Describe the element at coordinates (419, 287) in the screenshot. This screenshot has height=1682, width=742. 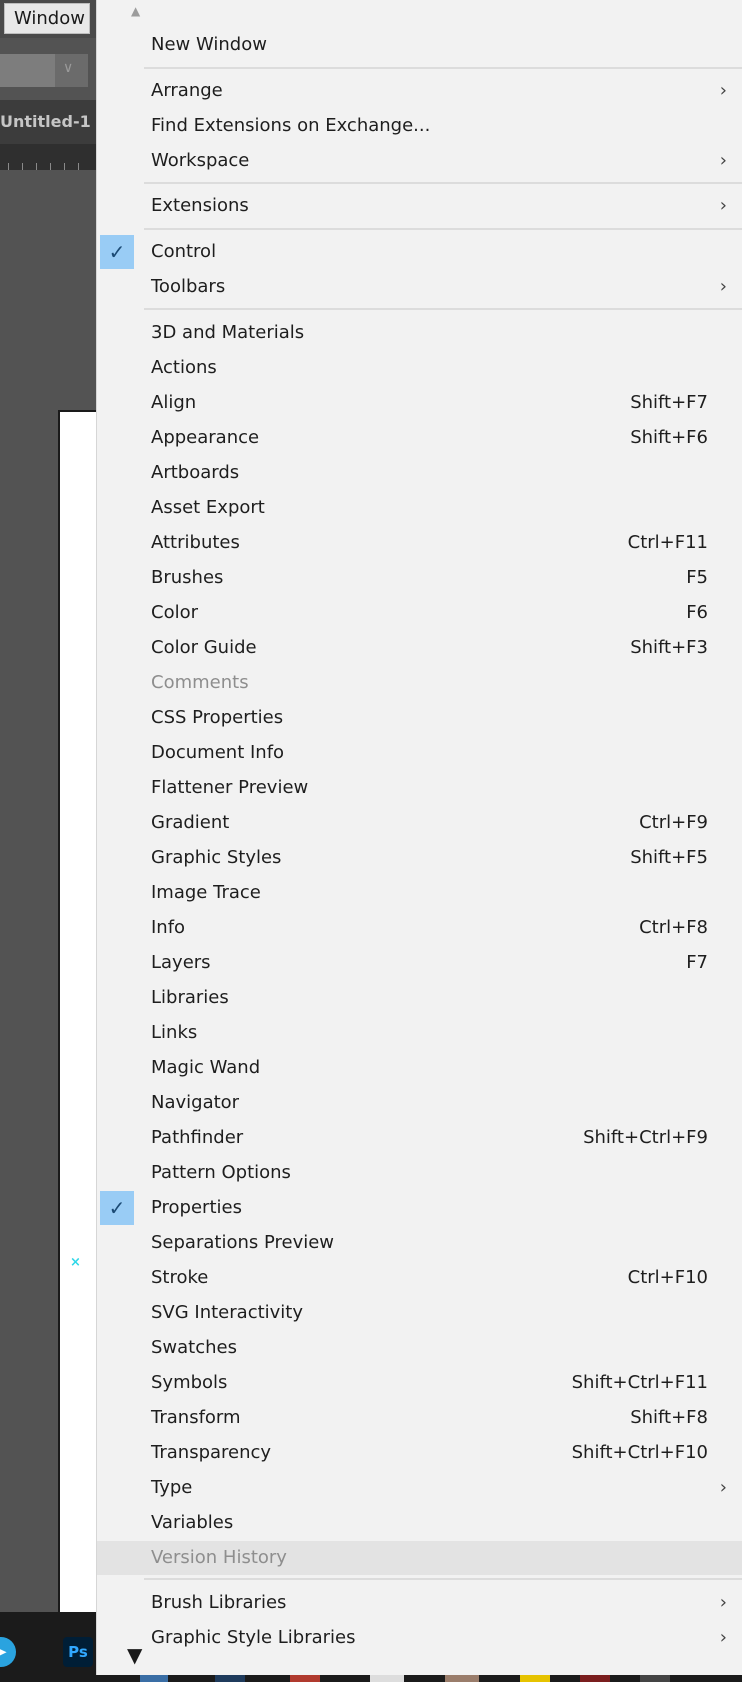
I see `menu-item-toolbars: Toolbars ›` at that location.